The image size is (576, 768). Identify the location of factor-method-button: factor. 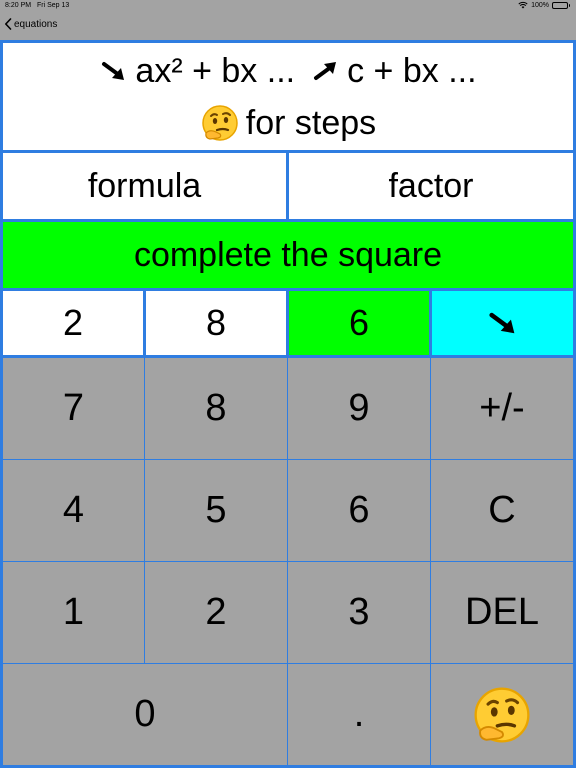
(431, 186).